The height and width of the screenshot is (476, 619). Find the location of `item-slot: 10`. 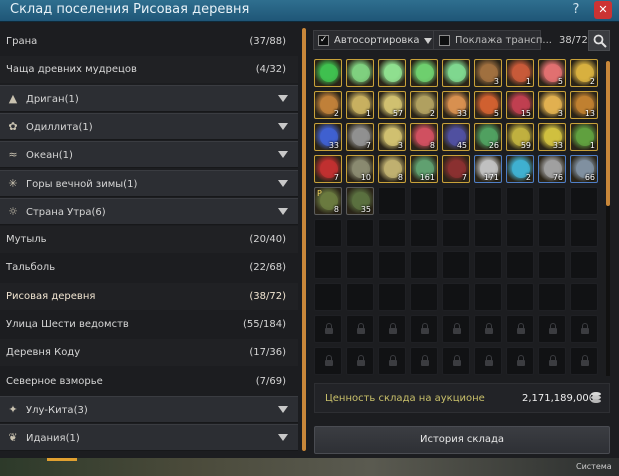

item-slot: 10 is located at coordinates (360, 169).